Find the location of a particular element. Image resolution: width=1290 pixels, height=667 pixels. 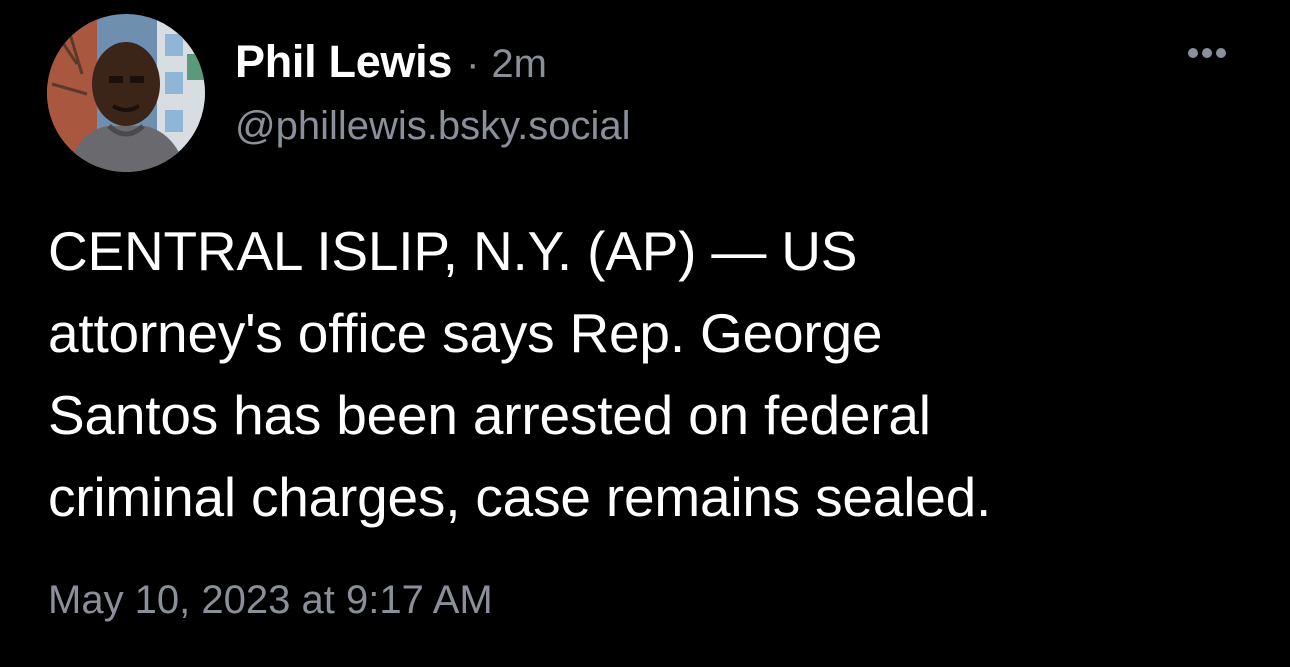

author-line: Phil Lewis · 2m is located at coordinates (433, 62).